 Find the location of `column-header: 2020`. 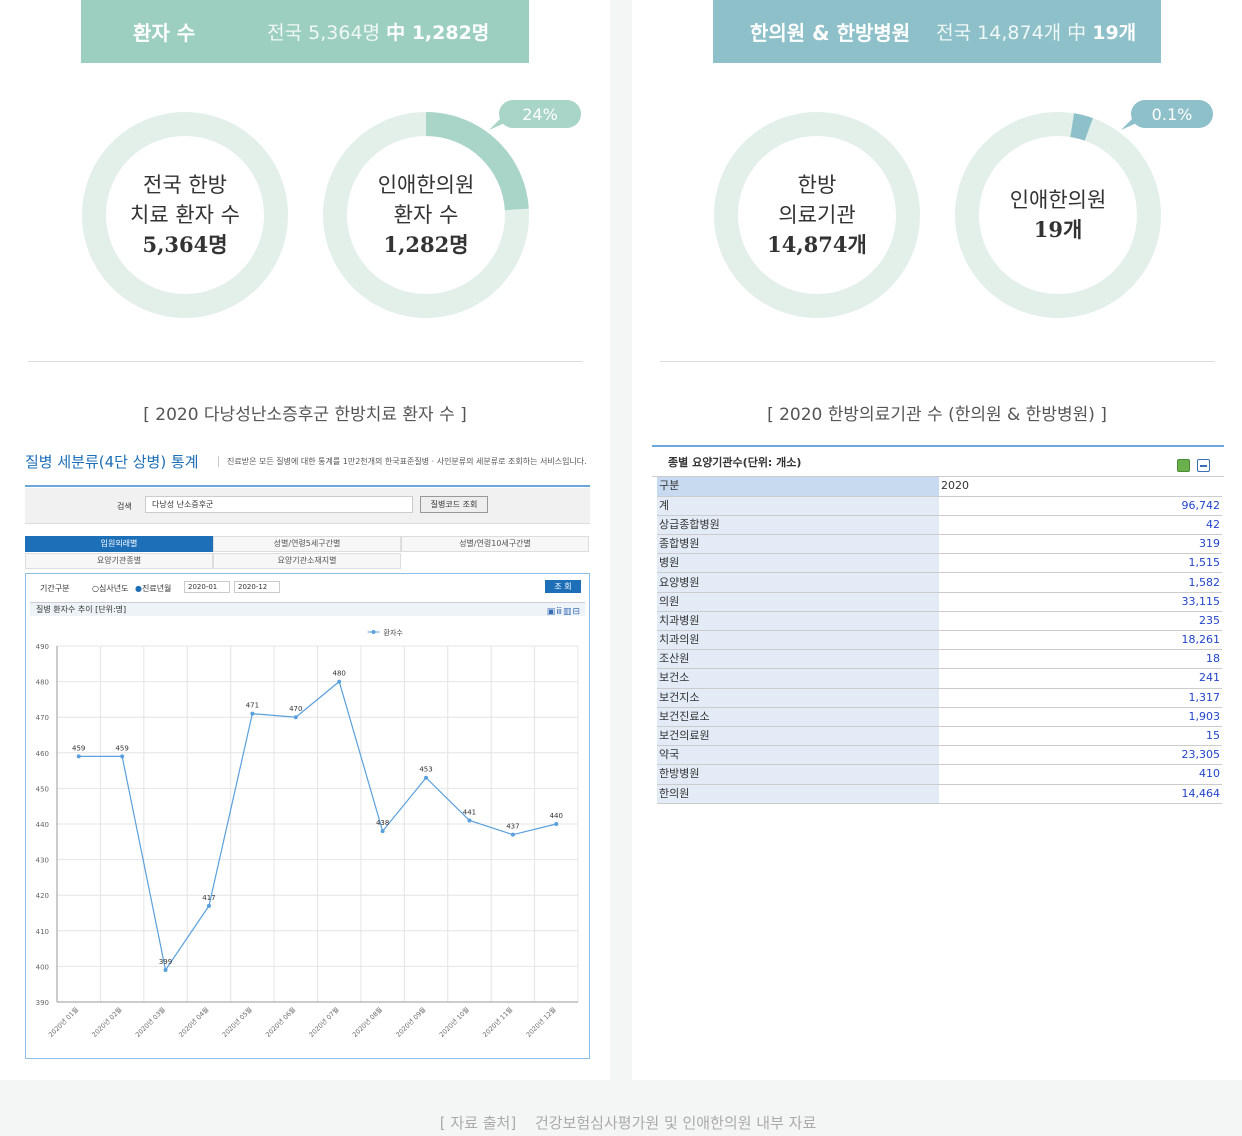

column-header: 2020 is located at coordinates (1080, 487).